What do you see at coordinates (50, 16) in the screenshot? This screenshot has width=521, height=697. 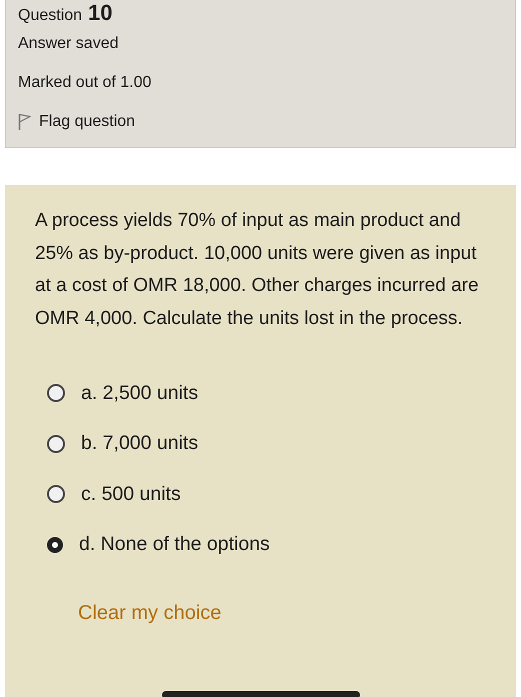 I see `question-label: Question` at bounding box center [50, 16].